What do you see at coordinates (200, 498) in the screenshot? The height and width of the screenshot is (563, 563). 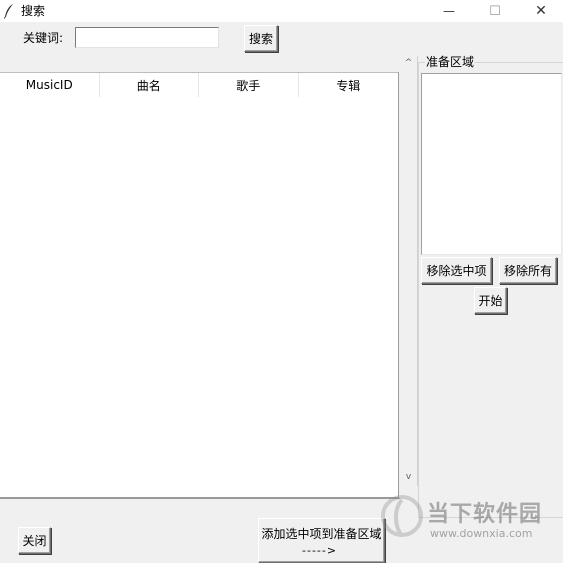 I see `divider` at bounding box center [200, 498].